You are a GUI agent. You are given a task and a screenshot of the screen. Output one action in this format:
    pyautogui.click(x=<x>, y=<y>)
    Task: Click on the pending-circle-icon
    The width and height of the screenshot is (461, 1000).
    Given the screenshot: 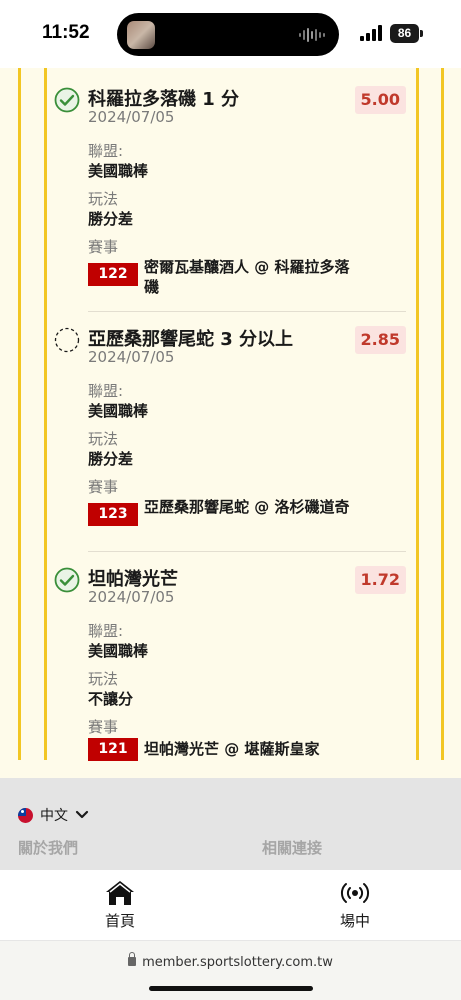 What is the action you would take?
    pyautogui.click(x=67, y=340)
    